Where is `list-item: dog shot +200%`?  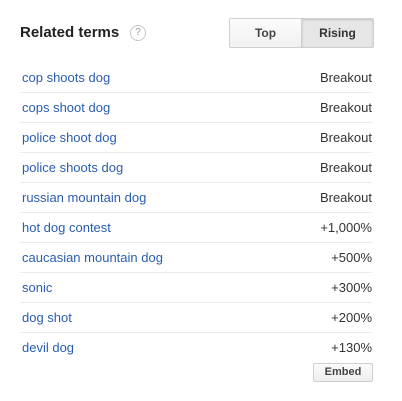 list-item: dog shot +200% is located at coordinates (196, 318).